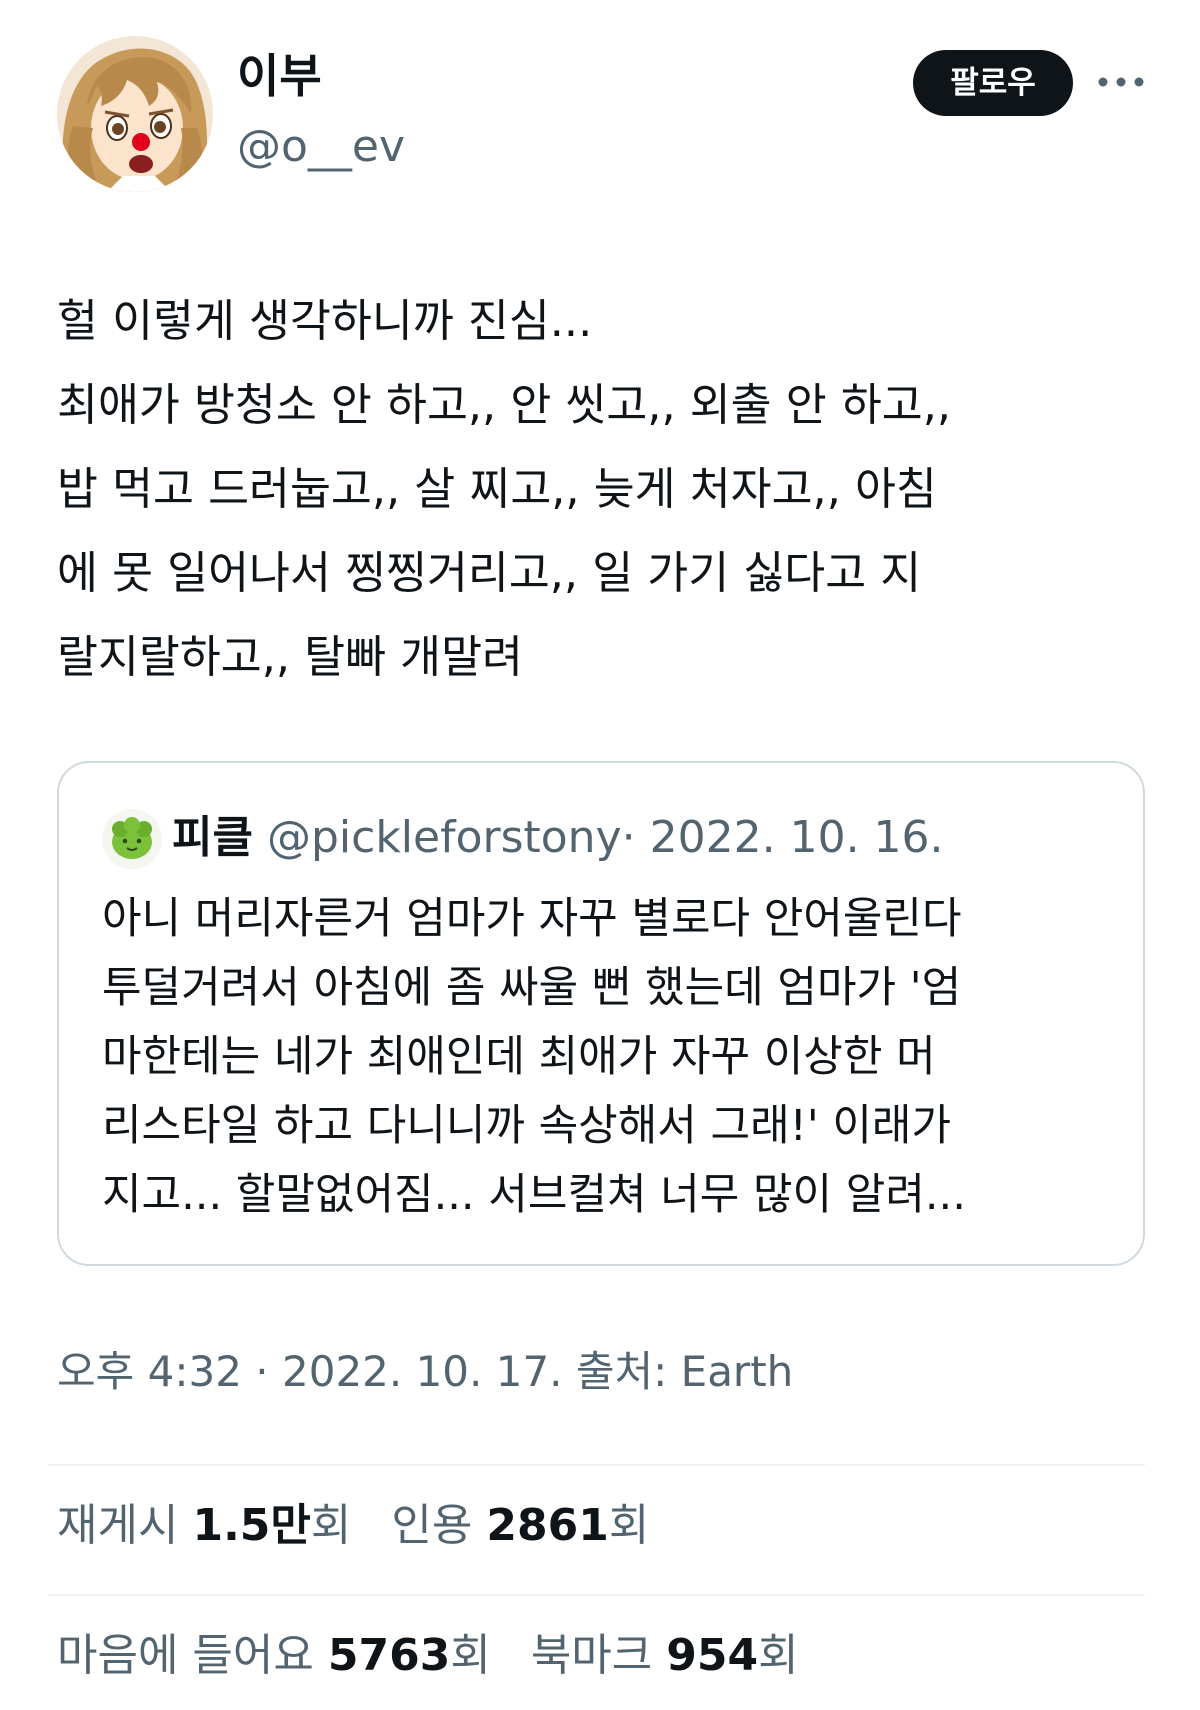  Describe the element at coordinates (712, 1655) in the screenshot. I see `bookmarks-count: 954` at that location.